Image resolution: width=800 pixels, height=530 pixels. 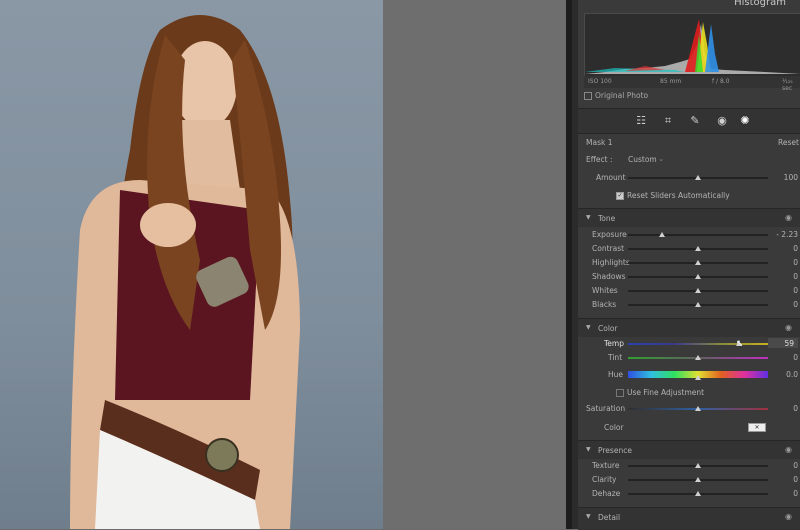 I want to click on tone-blacks-label: Blacks, so click(x=604, y=304).